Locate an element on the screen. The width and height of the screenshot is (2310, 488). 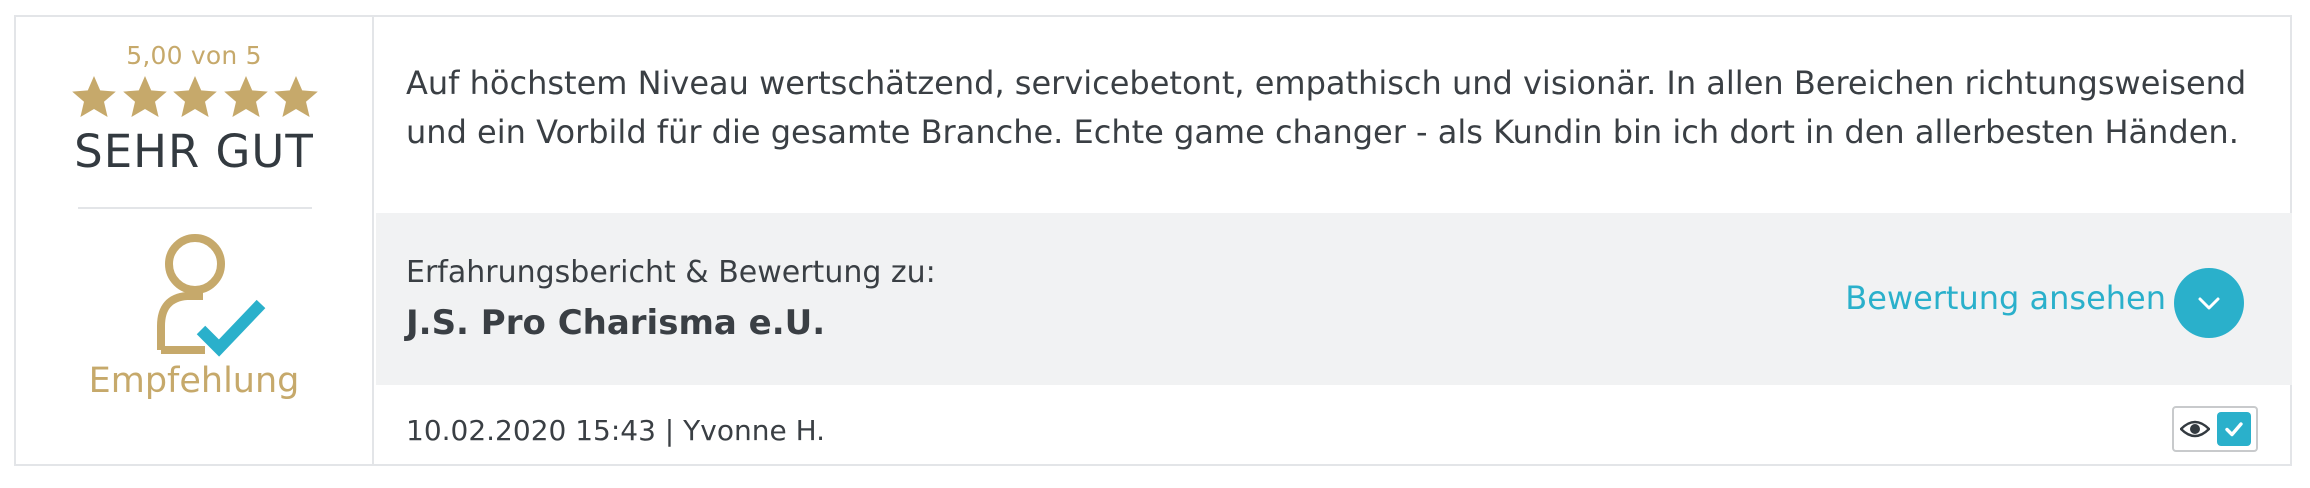
checkbox-check-icon is located at coordinates (2234, 429).